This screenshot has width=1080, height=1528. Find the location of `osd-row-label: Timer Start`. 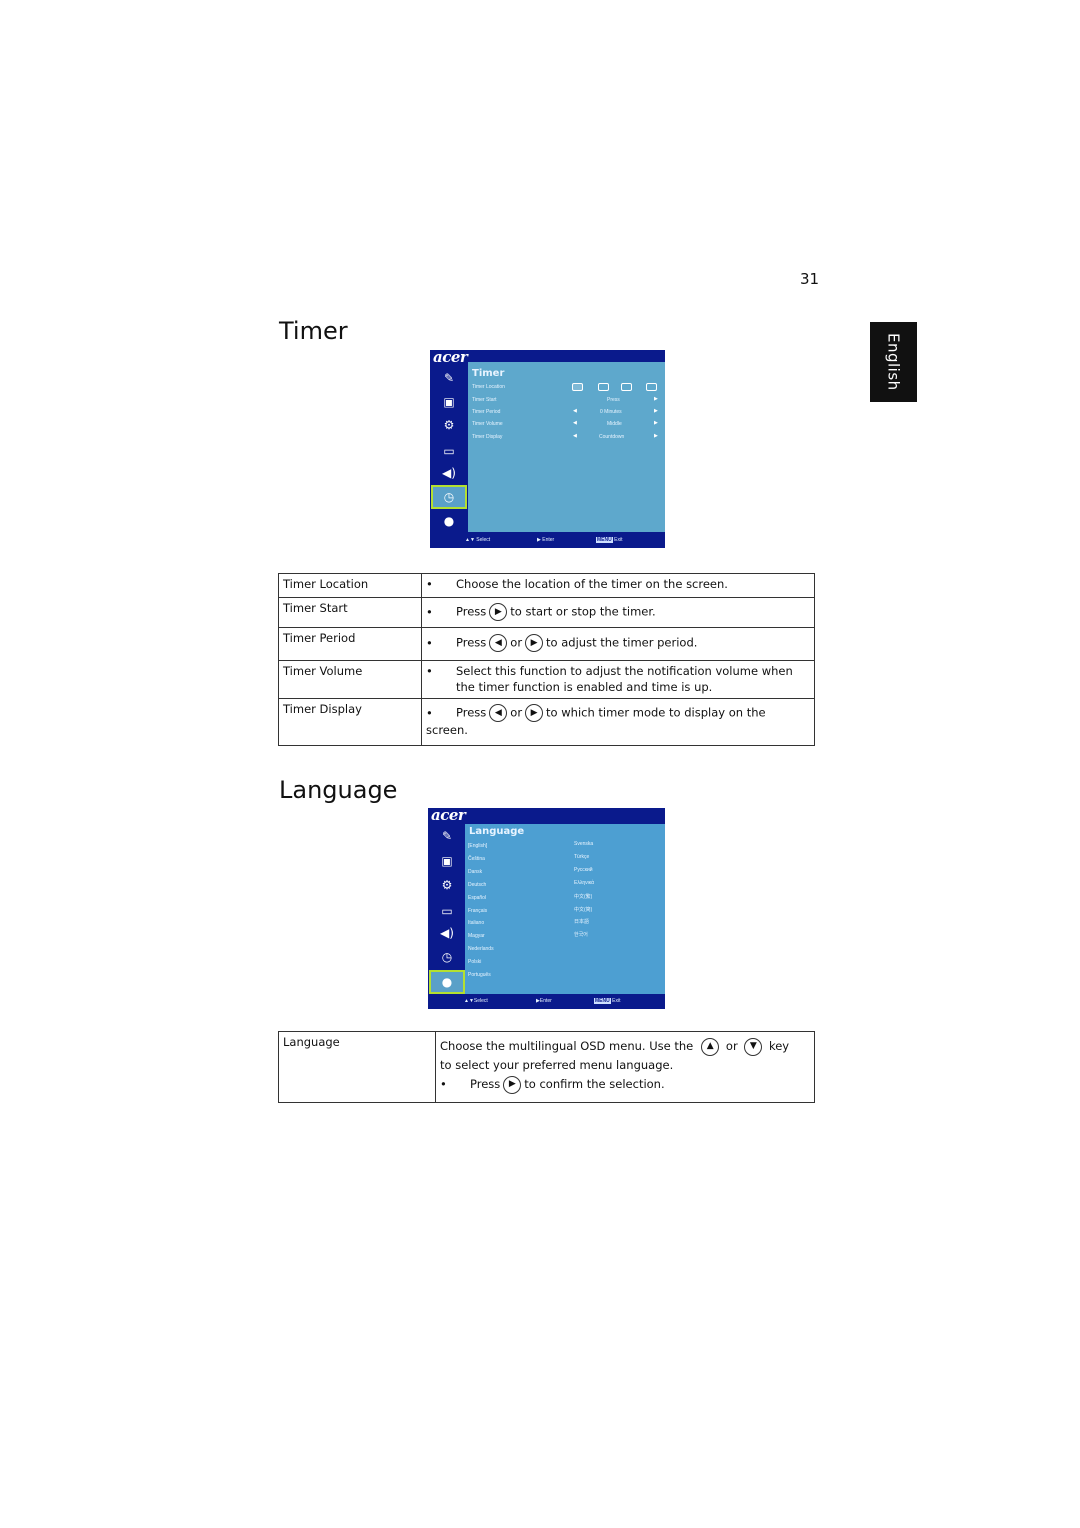

osd-row-label: Timer Start is located at coordinates (484, 400).